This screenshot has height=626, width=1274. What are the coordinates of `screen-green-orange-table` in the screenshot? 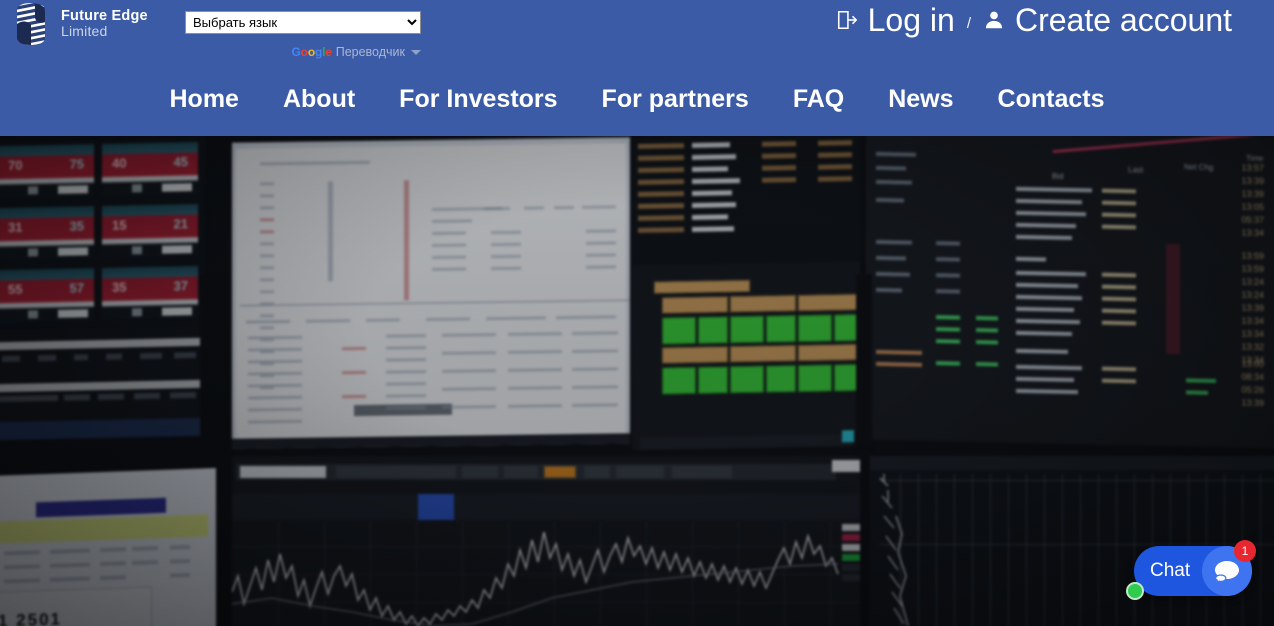 It's located at (746, 293).